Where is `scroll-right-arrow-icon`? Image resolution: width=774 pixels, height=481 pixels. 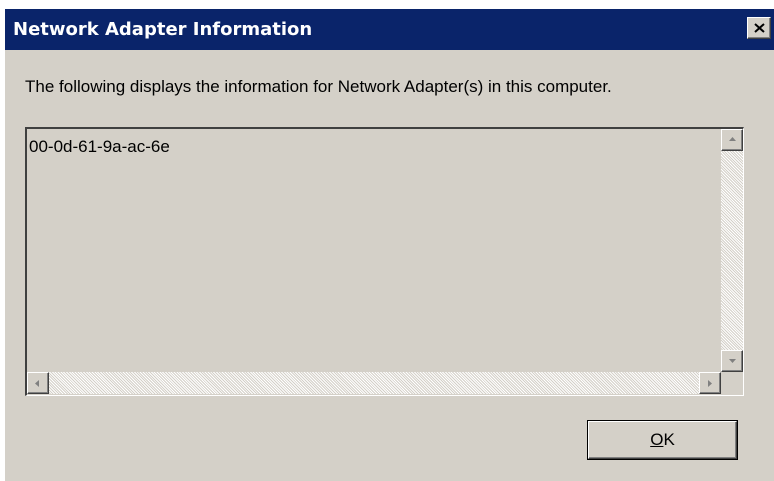
scroll-right-arrow-icon is located at coordinates (710, 383).